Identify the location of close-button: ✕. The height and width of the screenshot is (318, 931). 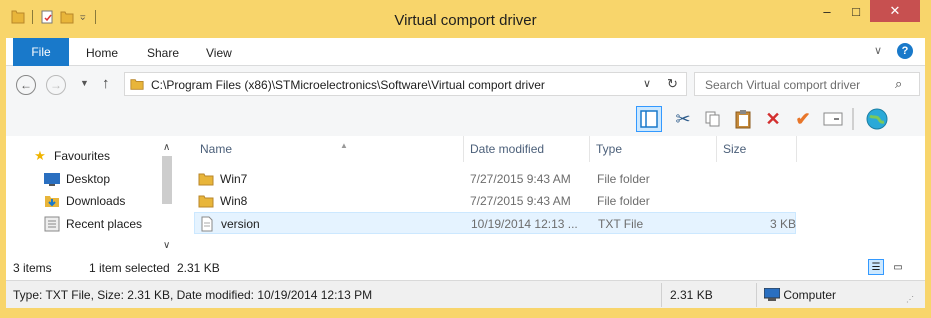
(895, 11).